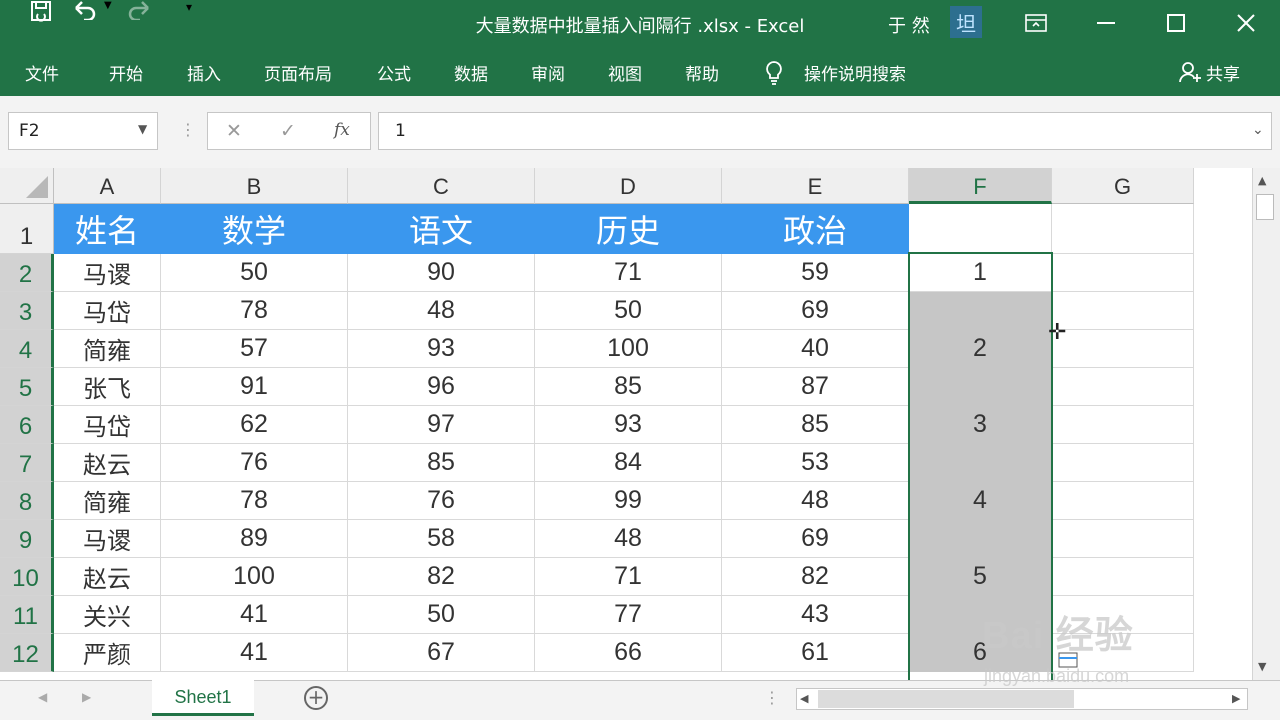 Image resolution: width=1280 pixels, height=720 pixels. Describe the element at coordinates (27, 463) in the screenshot. I see `row-header-7: 7` at that location.